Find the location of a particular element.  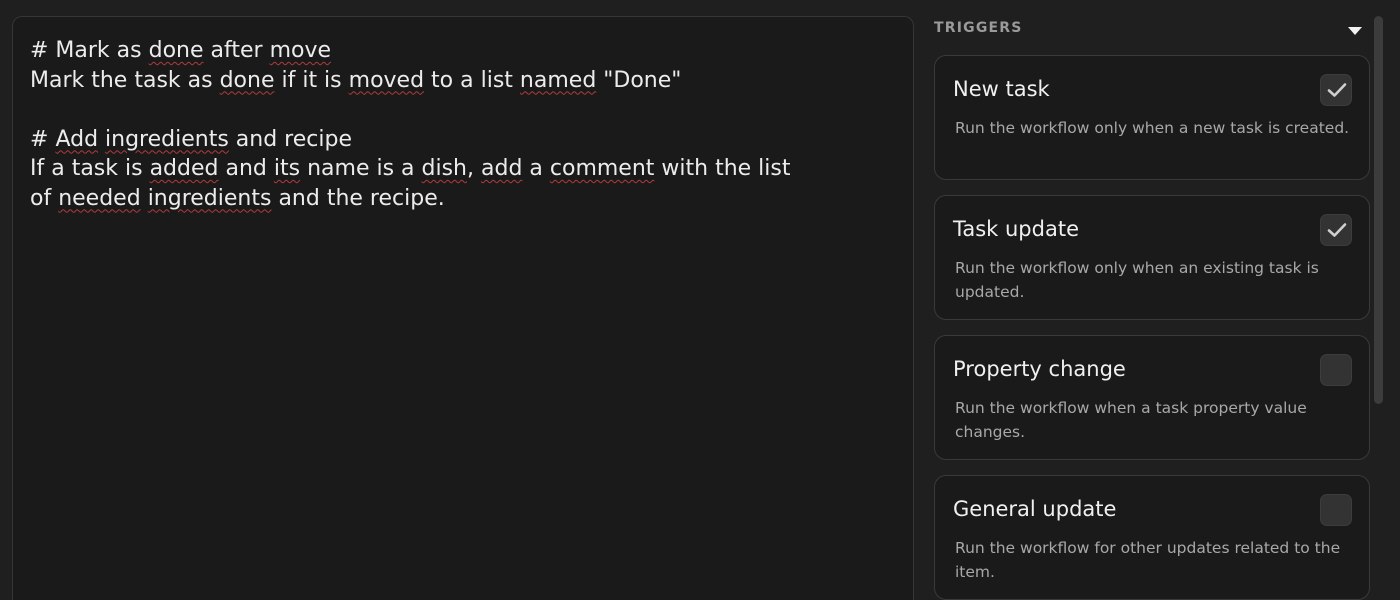

editor-line: # Add ingredients and recipe is located at coordinates (463, 140).